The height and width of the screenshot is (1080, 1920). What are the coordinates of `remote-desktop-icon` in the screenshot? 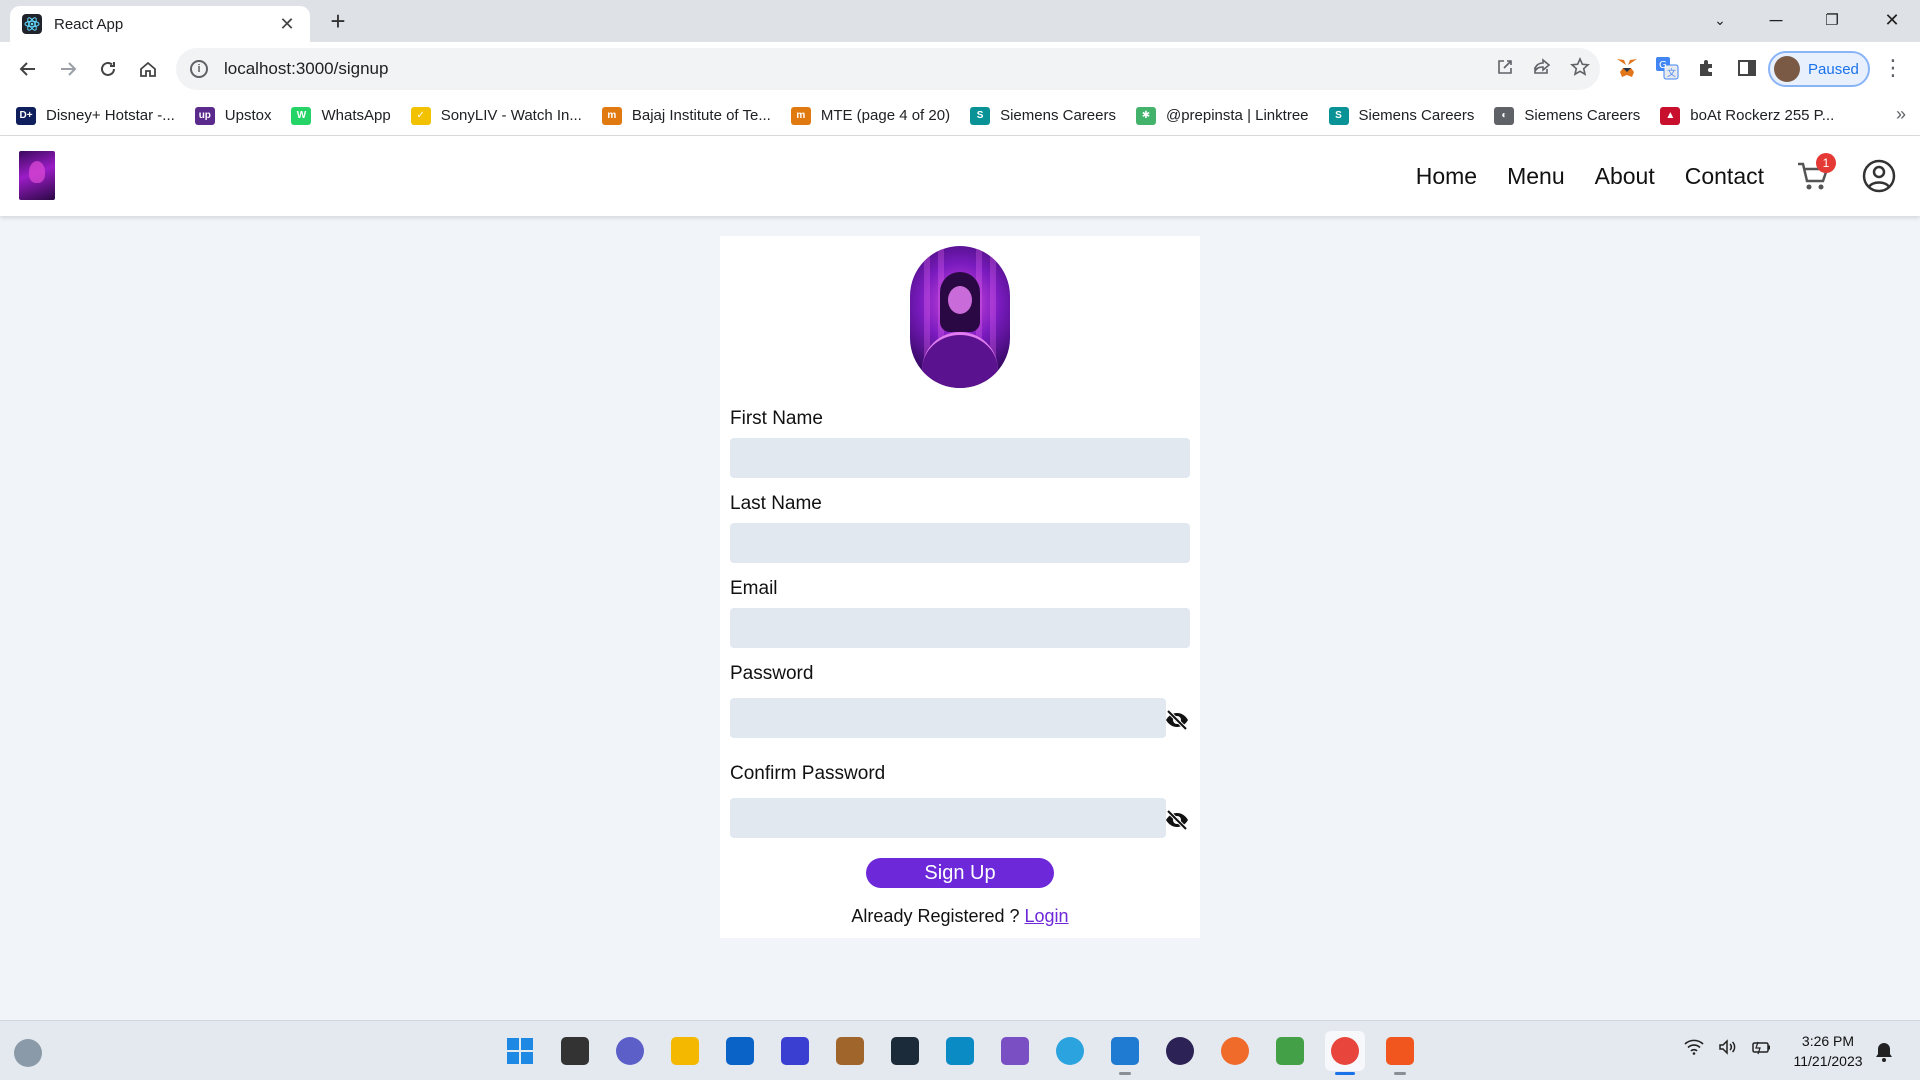 It's located at (960, 1051).